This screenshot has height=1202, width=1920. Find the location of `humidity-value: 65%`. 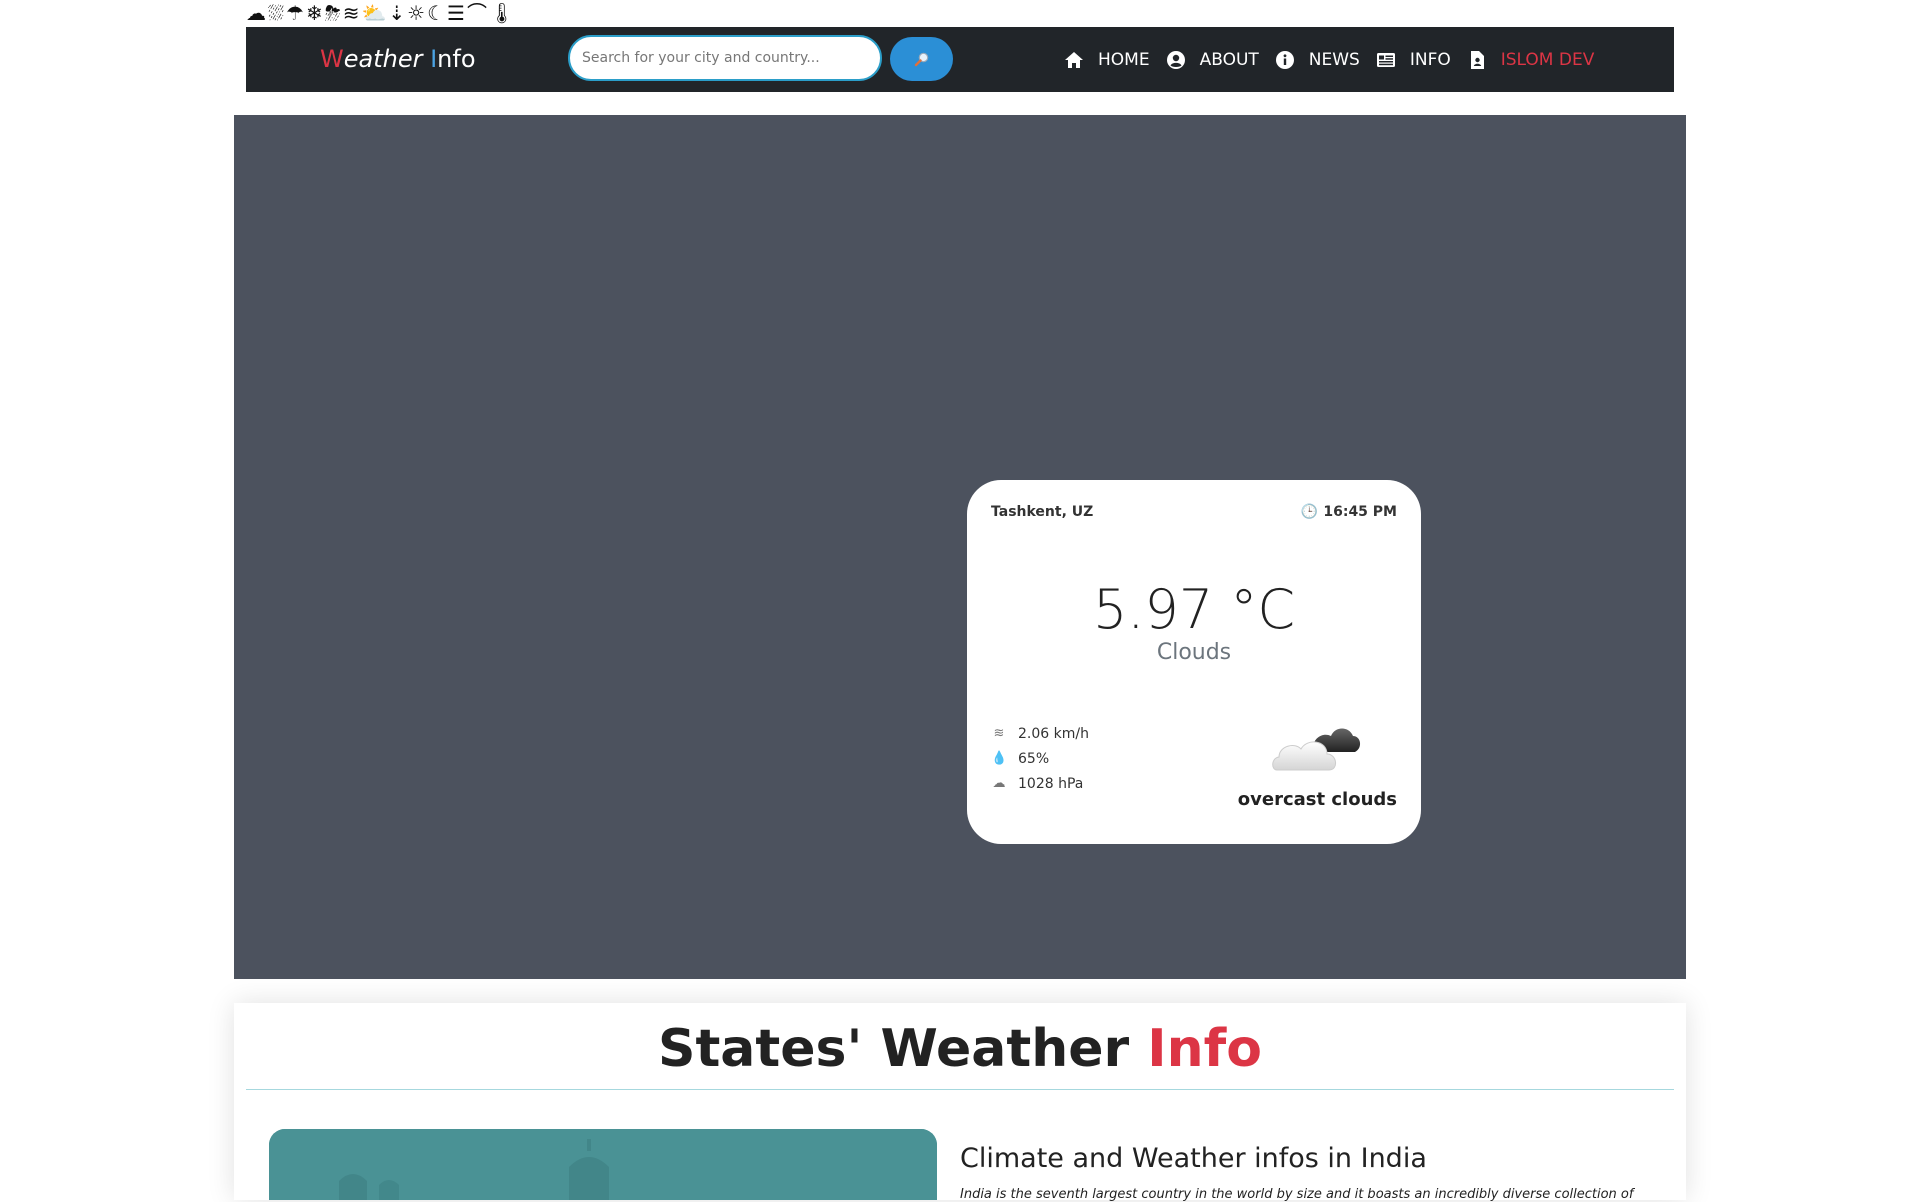

humidity-value: 65% is located at coordinates (1034, 758).